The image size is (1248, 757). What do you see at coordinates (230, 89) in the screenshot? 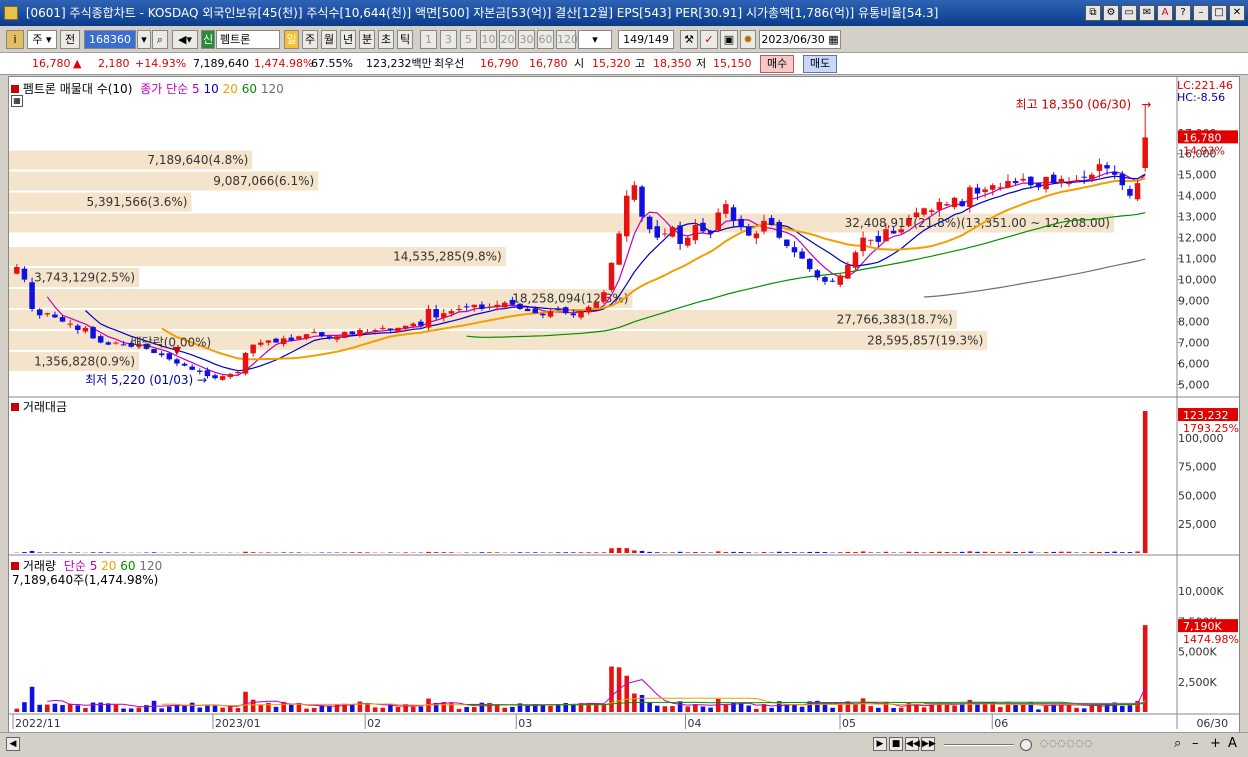
I see `ma20-label: 20` at bounding box center [230, 89].